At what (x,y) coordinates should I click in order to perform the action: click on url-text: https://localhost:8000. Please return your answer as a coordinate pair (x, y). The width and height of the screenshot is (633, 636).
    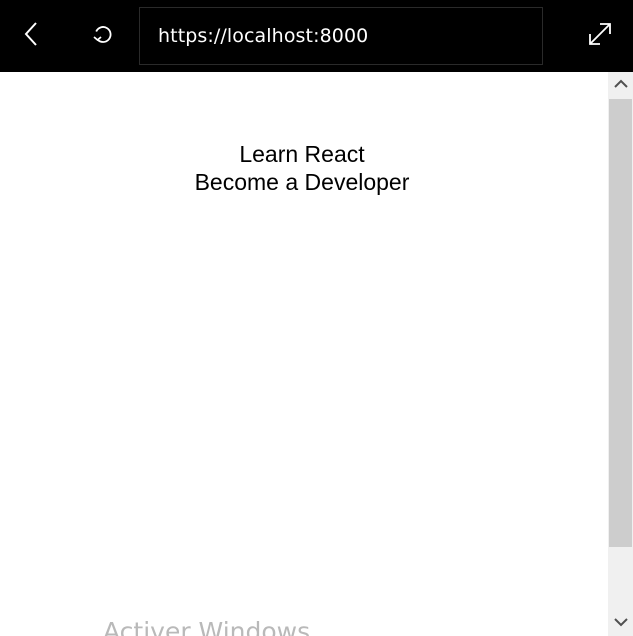
    Looking at the image, I should click on (263, 36).